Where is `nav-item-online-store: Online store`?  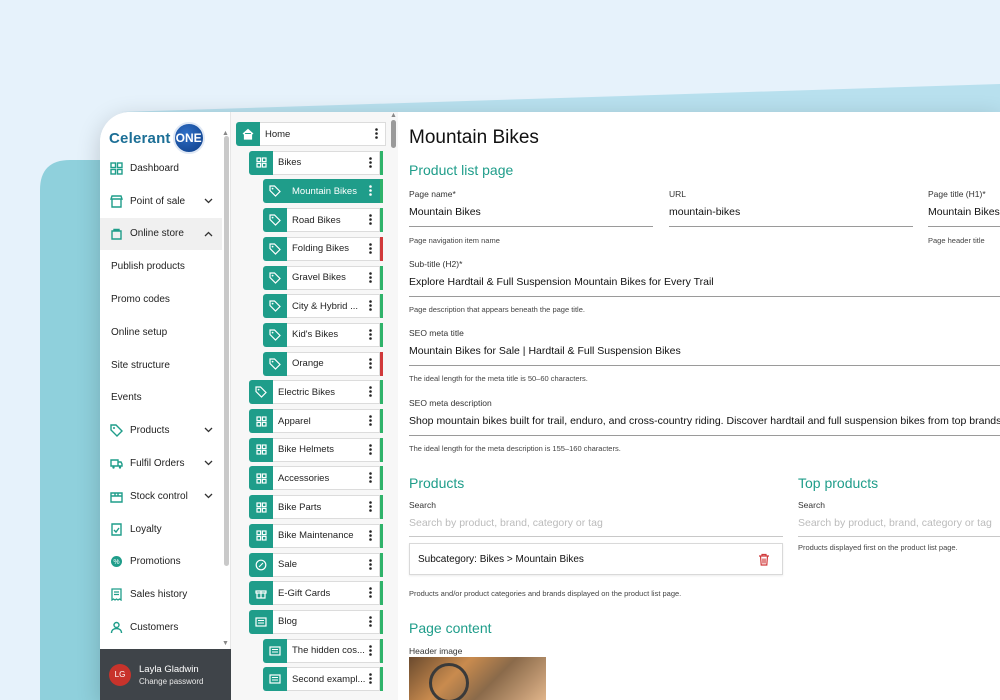 nav-item-online-store: Online store is located at coordinates (161, 234).